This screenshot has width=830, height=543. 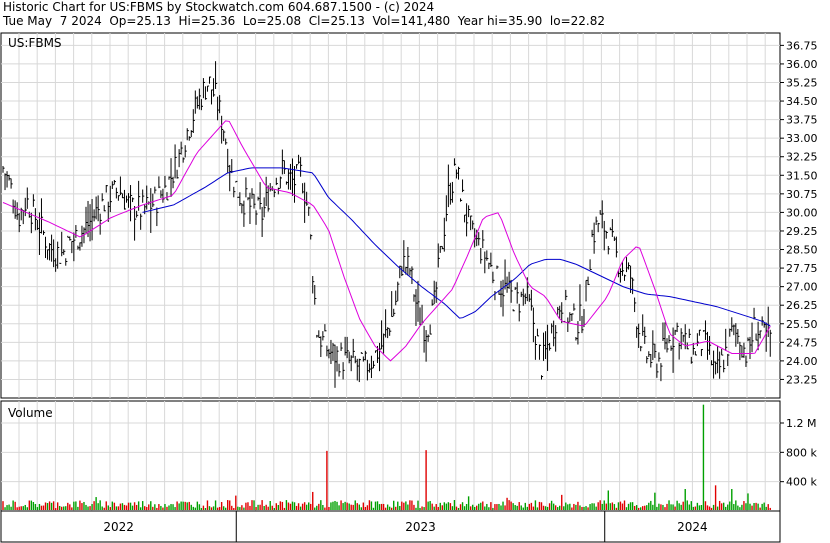 What do you see at coordinates (118, 527) in the screenshot?
I see `year-label: 2022` at bounding box center [118, 527].